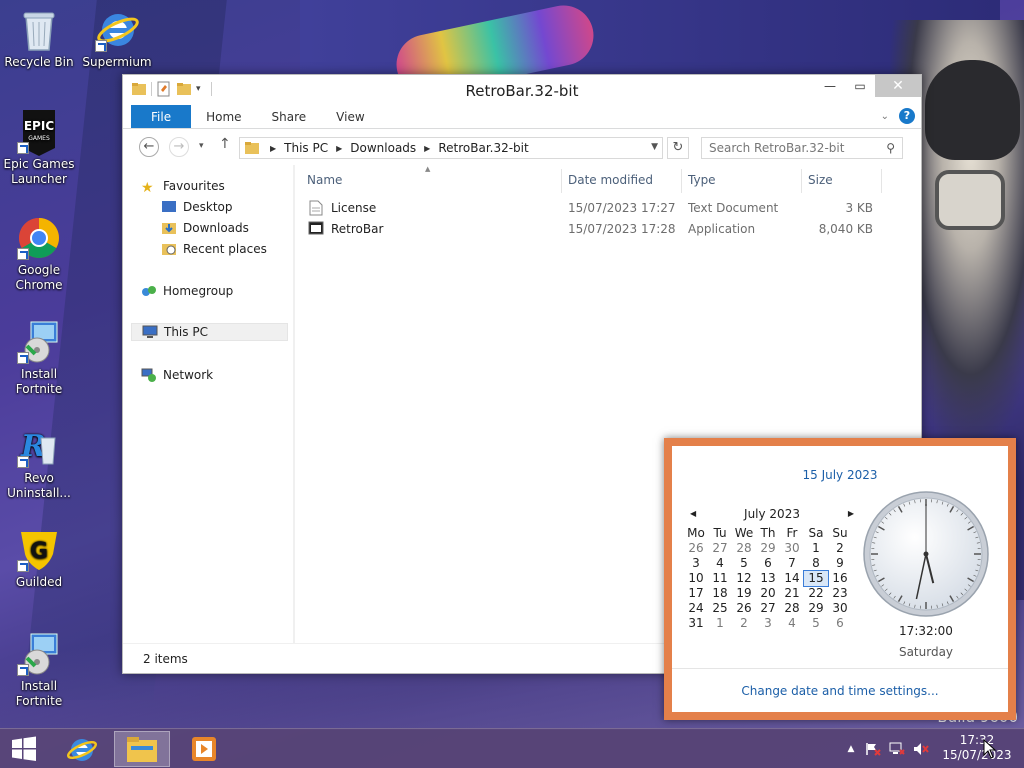 The height and width of the screenshot is (768, 1024). What do you see at coordinates (179, 147) in the screenshot?
I see `forward-button: →` at bounding box center [179, 147].